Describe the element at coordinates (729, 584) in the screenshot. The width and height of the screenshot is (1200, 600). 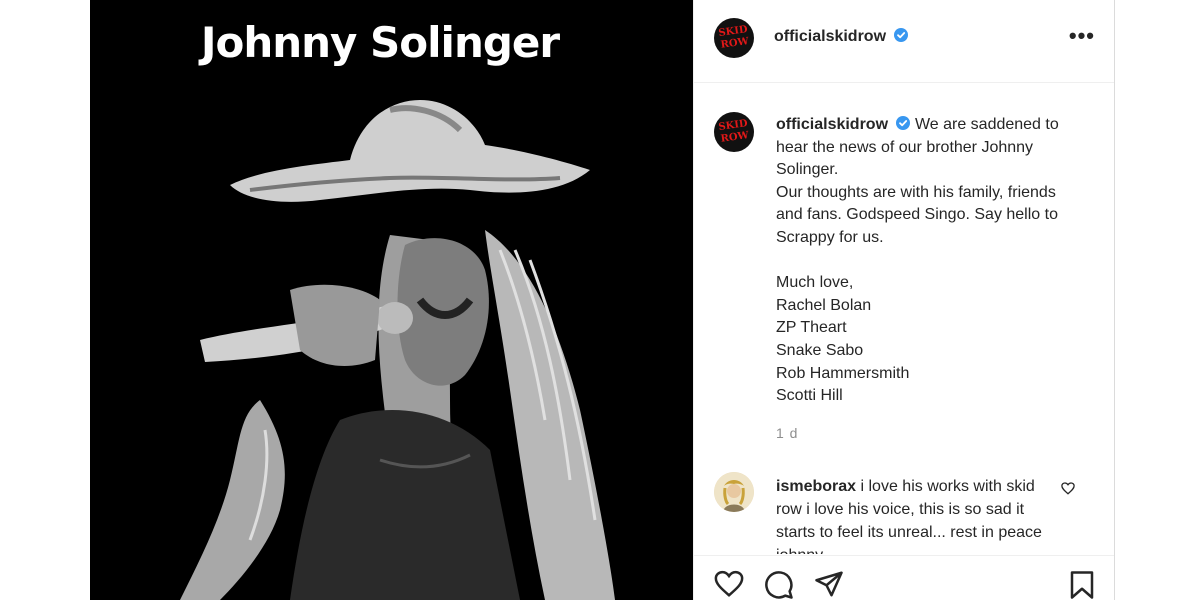
I see `heart-icon` at that location.